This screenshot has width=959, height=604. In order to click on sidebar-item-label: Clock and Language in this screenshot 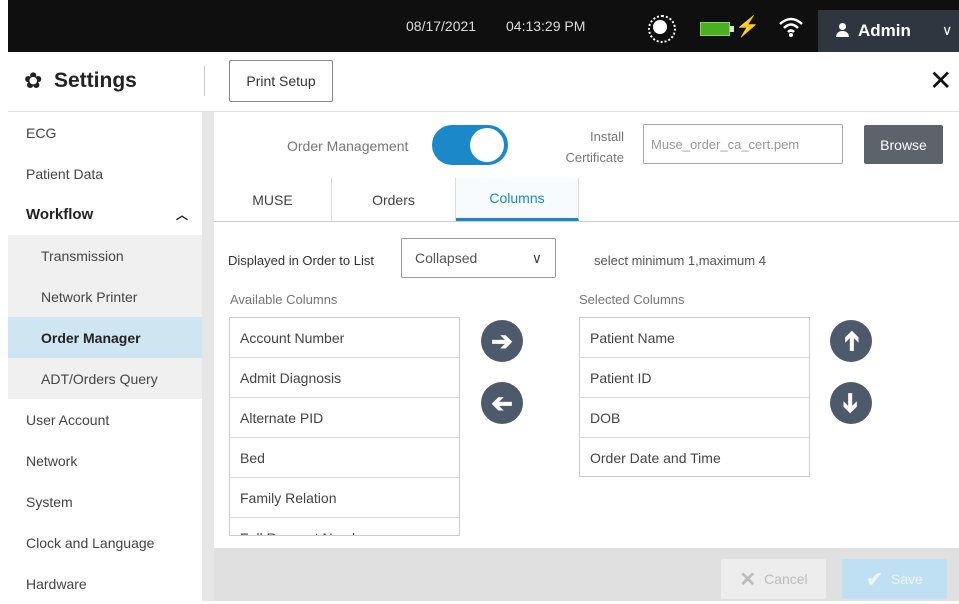, I will do `click(90, 542)`.